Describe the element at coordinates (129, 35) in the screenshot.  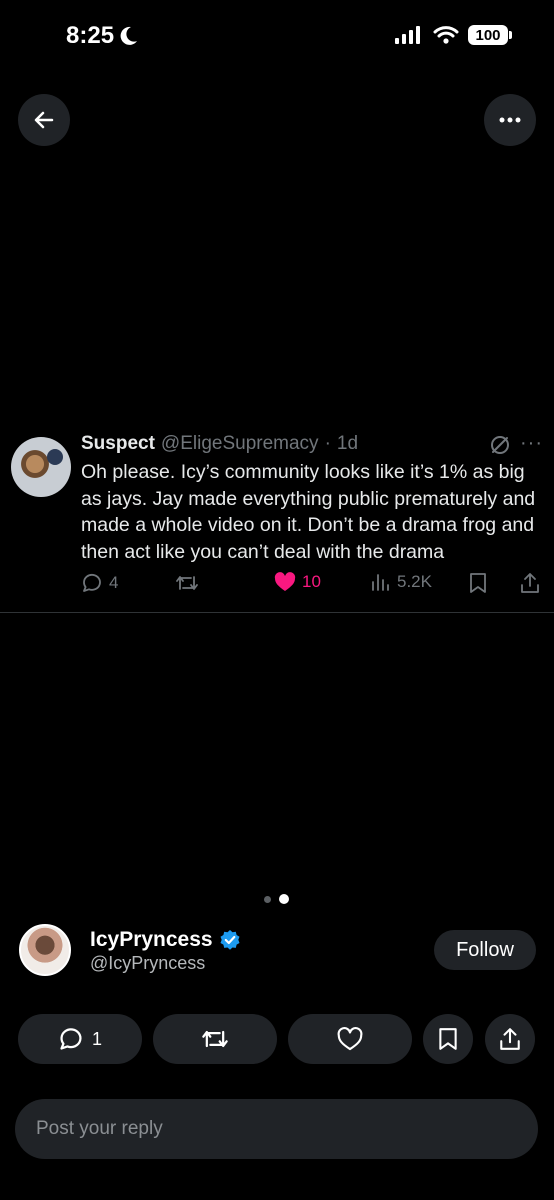
I see `moon-icon` at that location.